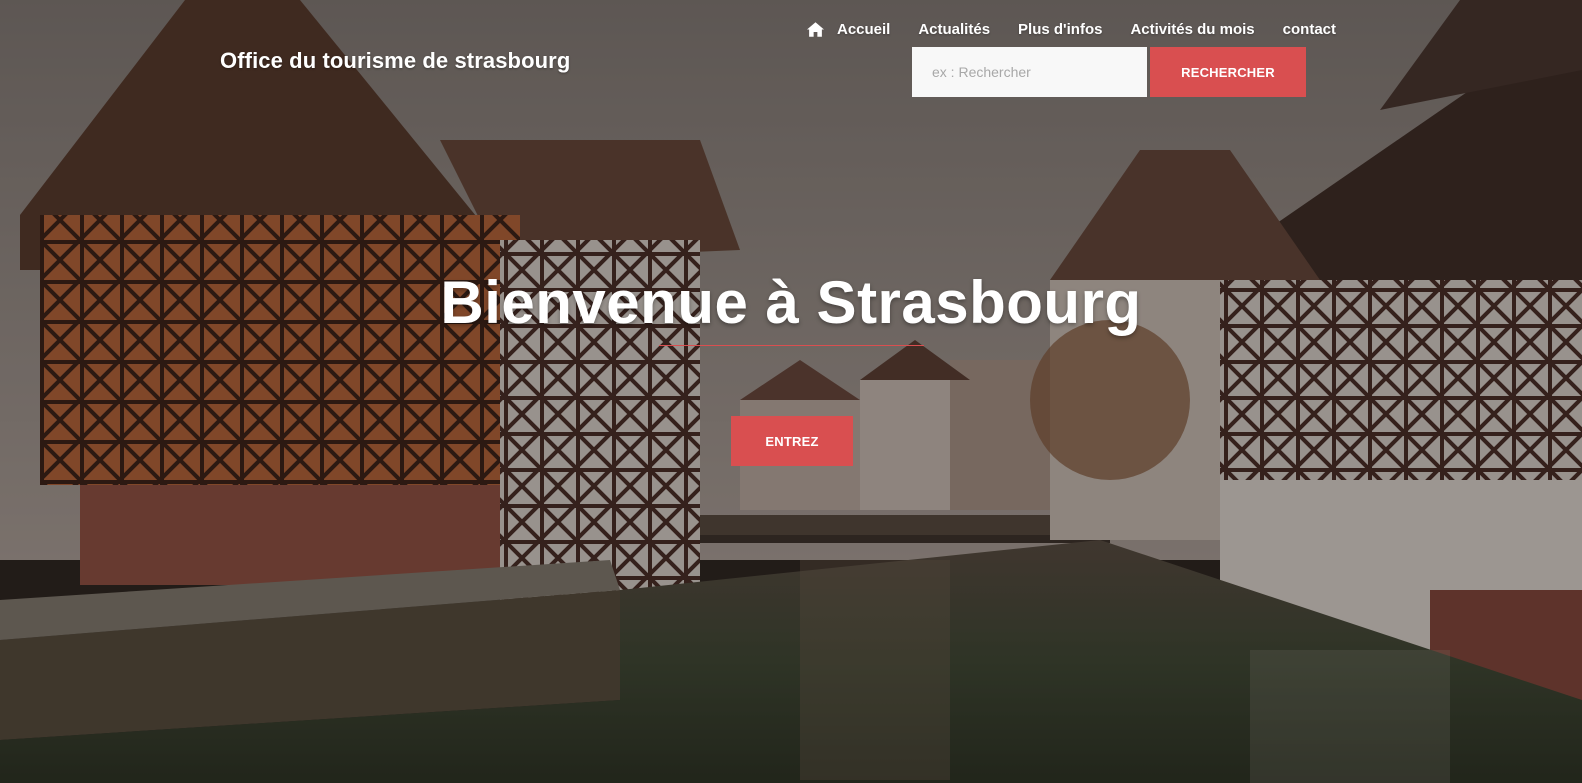  What do you see at coordinates (1060, 29) in the screenshot?
I see `nav-item-plus-infos: Plus d'infos` at bounding box center [1060, 29].